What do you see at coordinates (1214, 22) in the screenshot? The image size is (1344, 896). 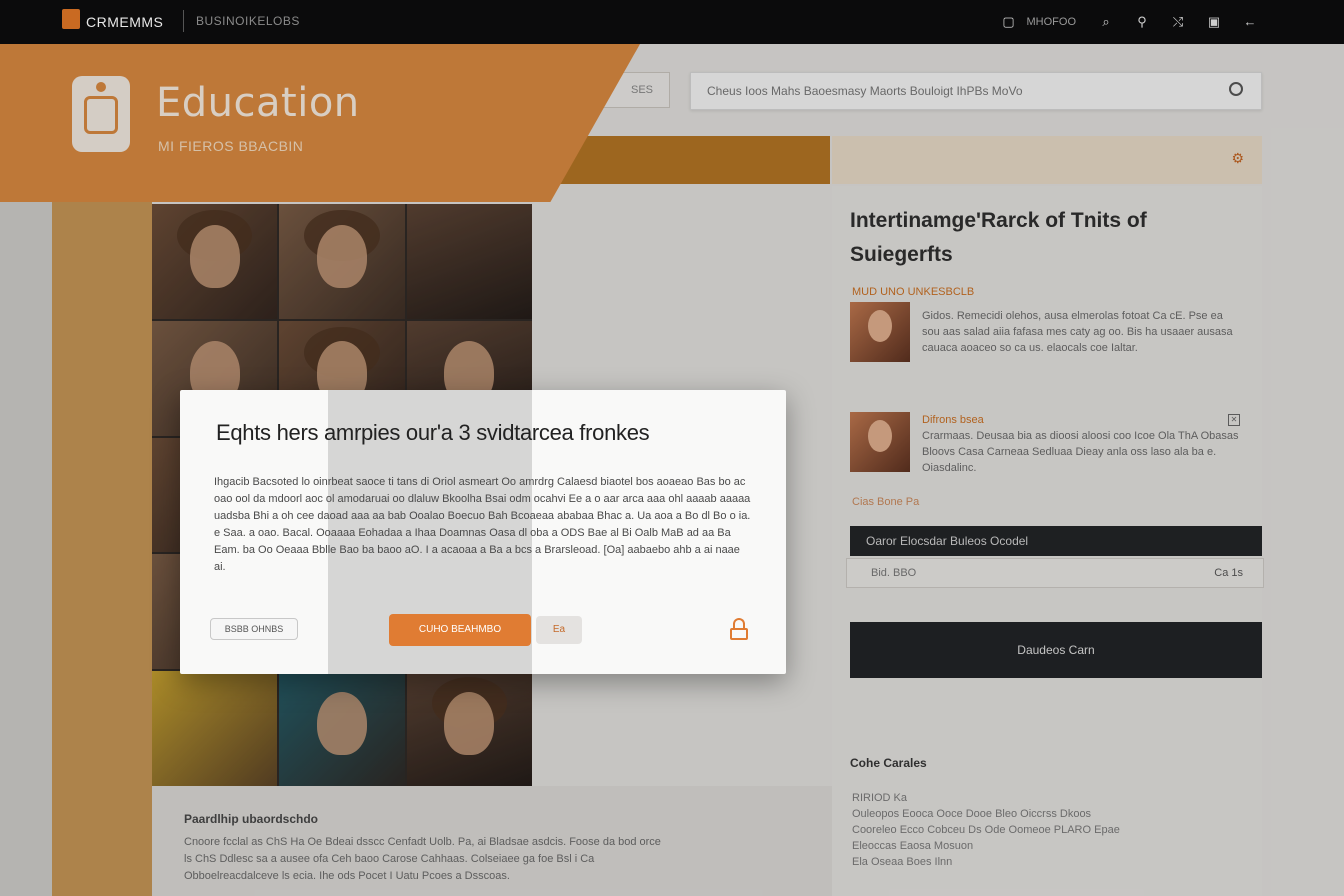 I see `window-icon: ▣` at bounding box center [1214, 22].